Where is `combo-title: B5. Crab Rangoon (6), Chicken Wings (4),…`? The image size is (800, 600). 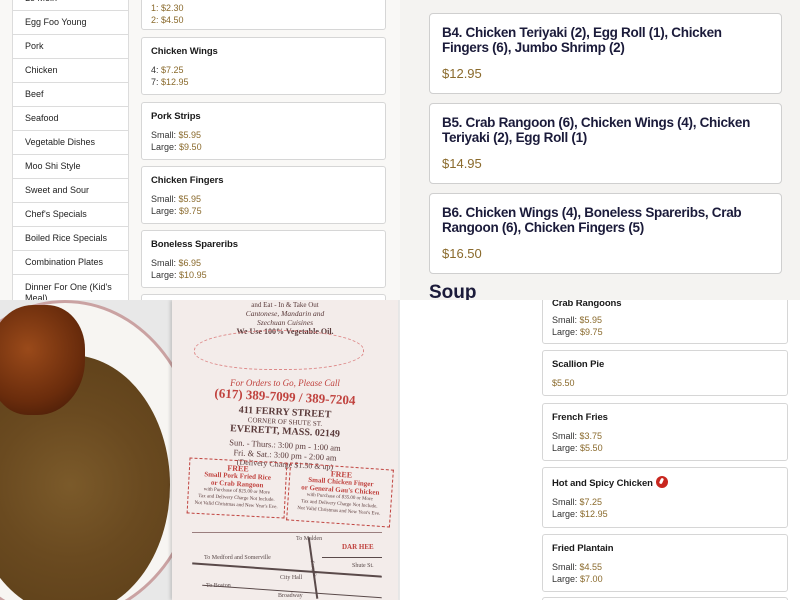
combo-title: B5. Crab Rangoon (6), Chicken Wings (4),… is located at coordinates (596, 130).